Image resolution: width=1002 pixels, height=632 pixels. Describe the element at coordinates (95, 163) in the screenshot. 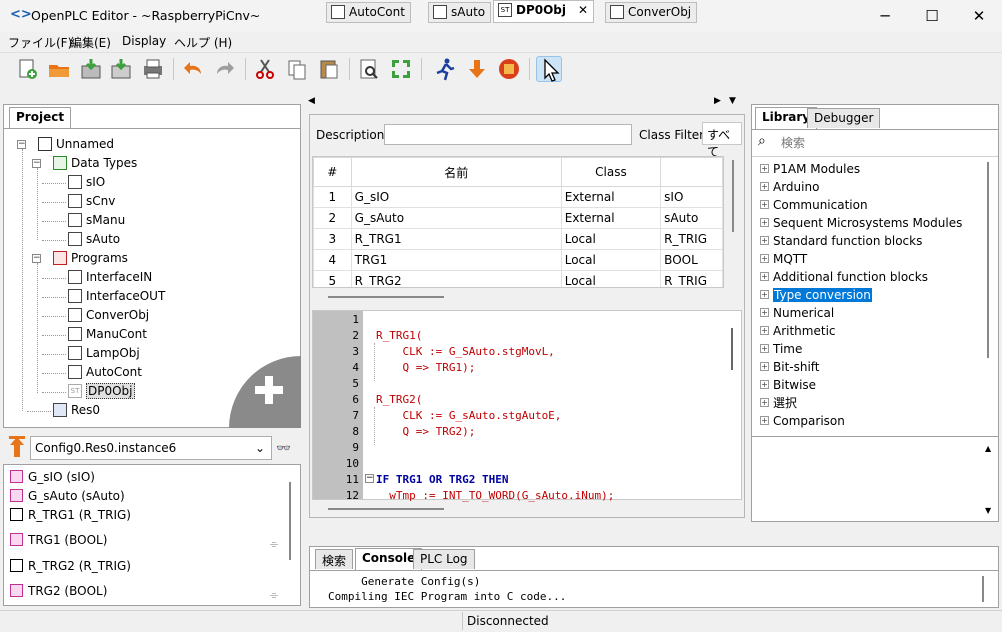

I see `tree-data-types: Data Types` at that location.